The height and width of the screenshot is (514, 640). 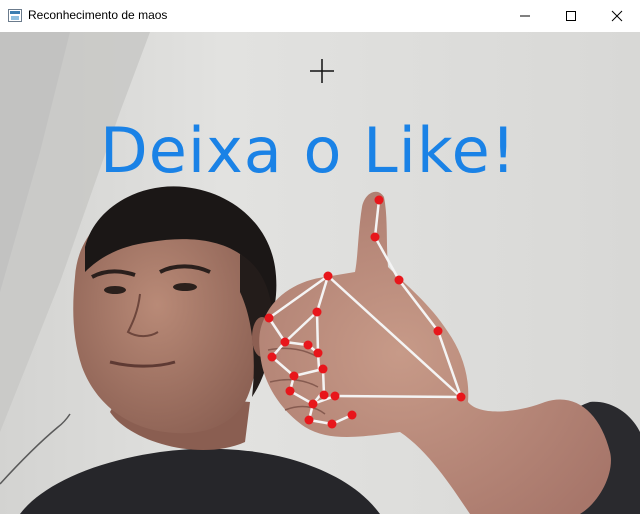 I want to click on maximize-icon, so click(x=571, y=16).